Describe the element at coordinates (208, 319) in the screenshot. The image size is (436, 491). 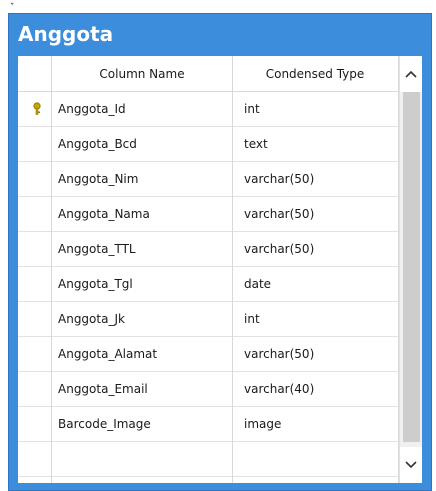
I see `table-row: Anggota_Jk int` at that location.